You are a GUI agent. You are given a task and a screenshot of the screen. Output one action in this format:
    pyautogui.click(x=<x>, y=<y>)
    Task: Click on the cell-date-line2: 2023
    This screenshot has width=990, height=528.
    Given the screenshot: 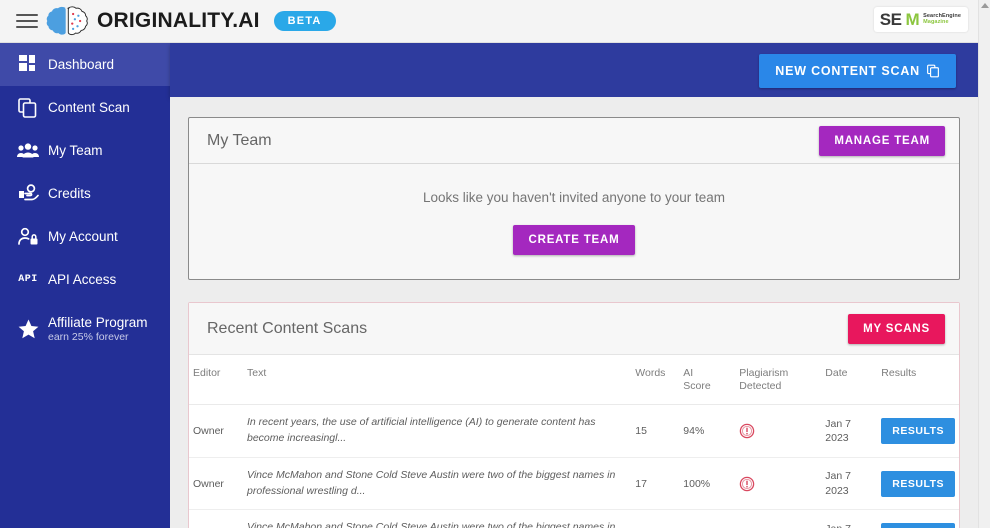 What is the action you would take?
    pyautogui.click(x=837, y=438)
    